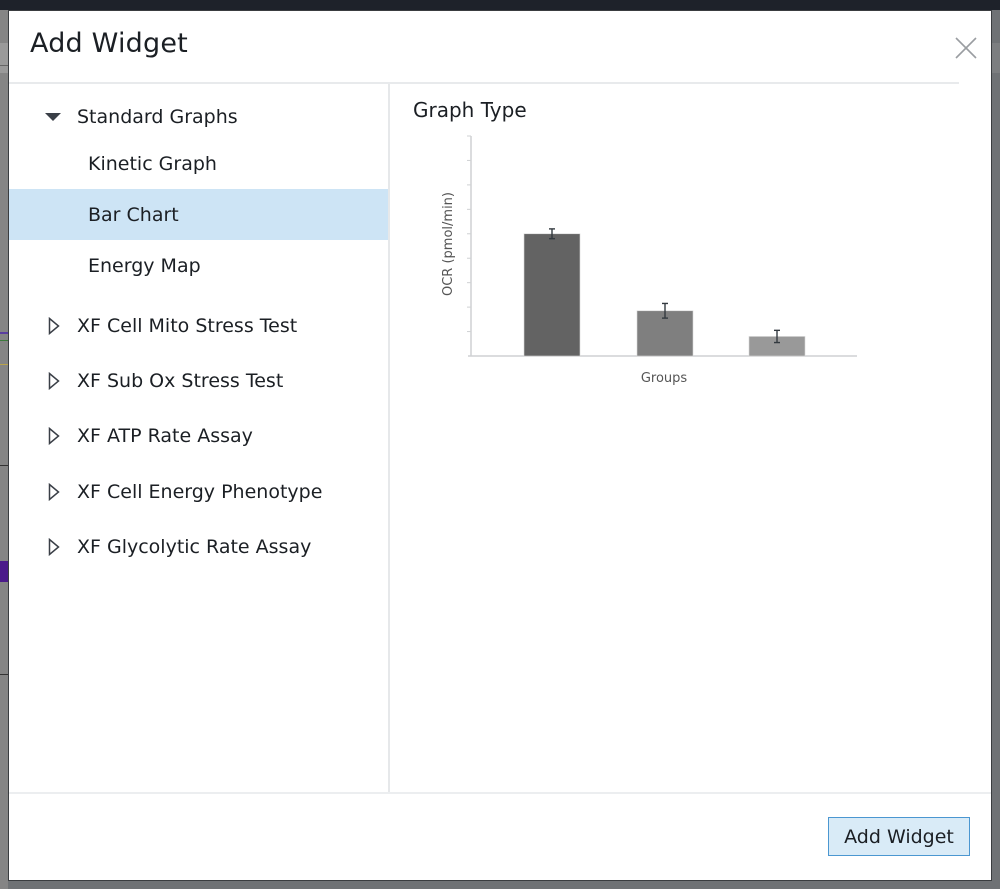 The height and width of the screenshot is (889, 1000). What do you see at coordinates (500, 5) in the screenshot?
I see `background-app-topbar` at bounding box center [500, 5].